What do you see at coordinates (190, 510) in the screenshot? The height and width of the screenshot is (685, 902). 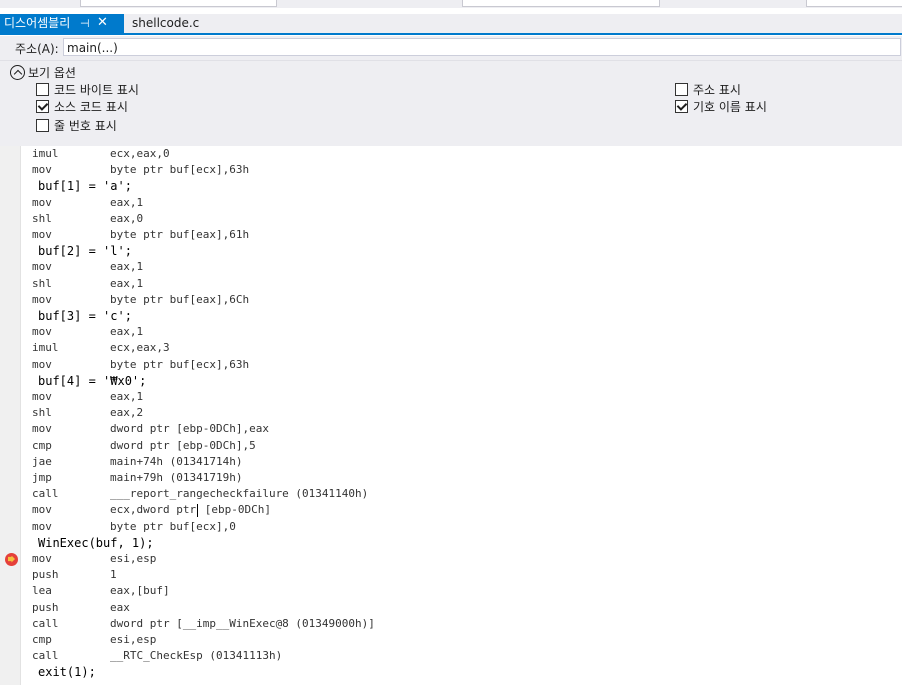 I see `operands: ecx,dword ptr [ebp-0DCh]` at bounding box center [190, 510].